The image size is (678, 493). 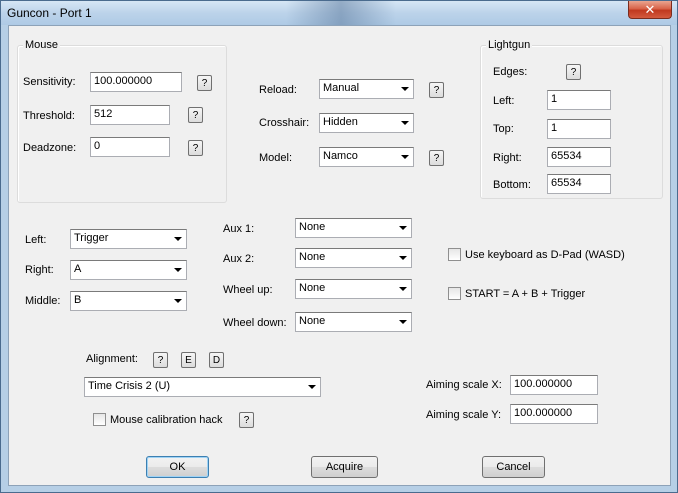 I want to click on close-button: ✕, so click(x=650, y=10).